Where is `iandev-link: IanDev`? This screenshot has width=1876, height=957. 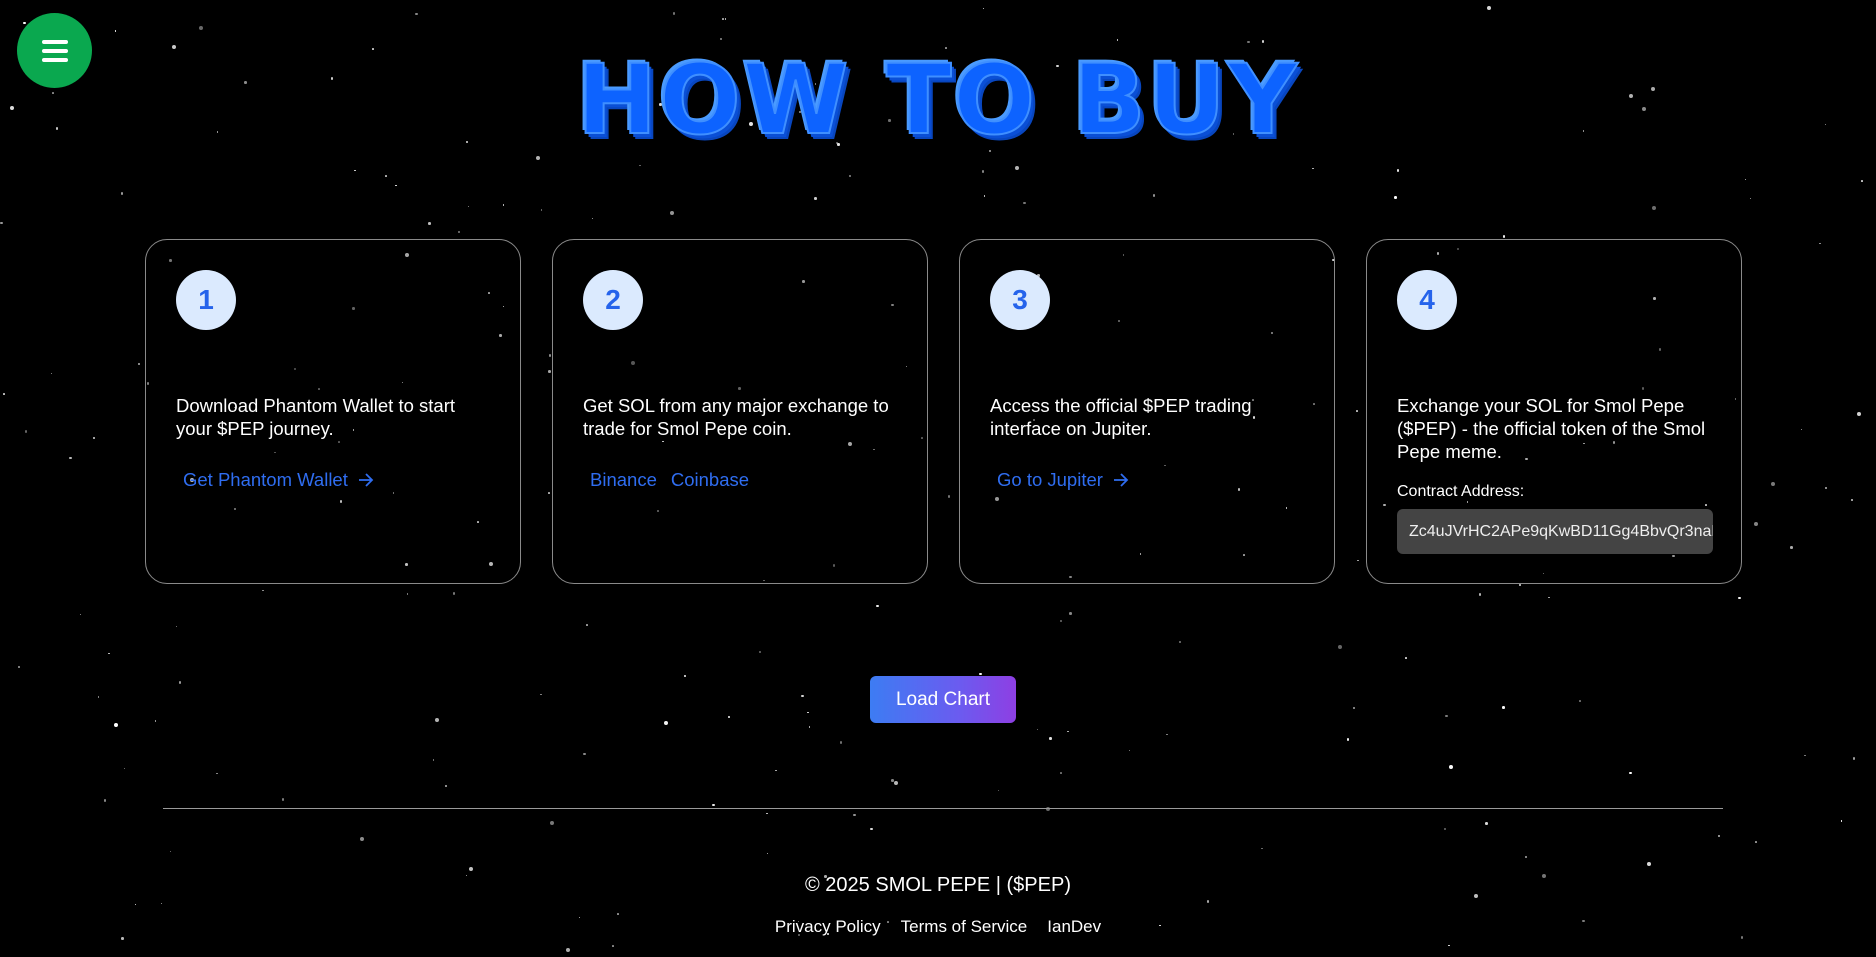
iandev-link: IanDev is located at coordinates (1074, 927).